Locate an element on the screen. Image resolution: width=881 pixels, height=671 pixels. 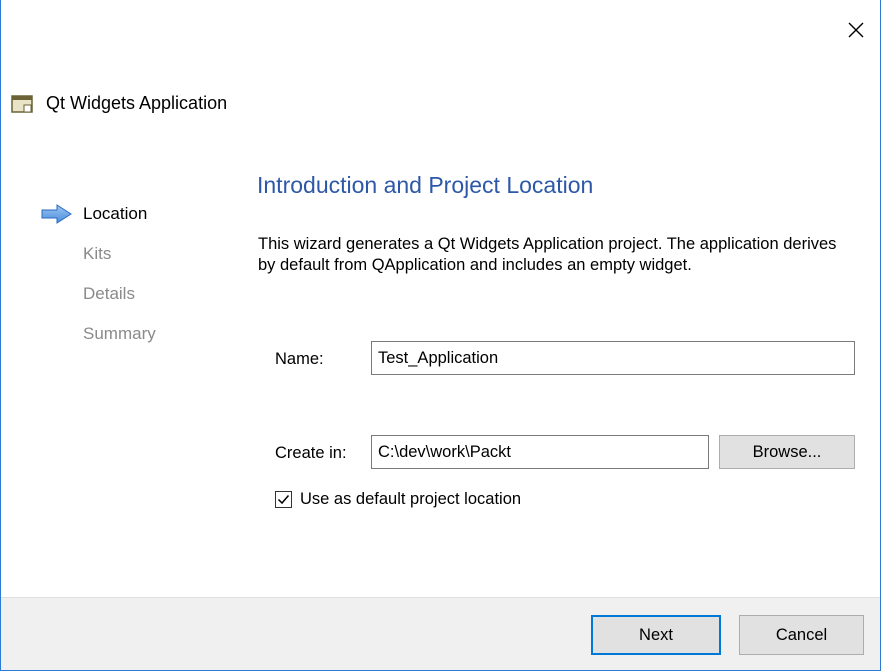
wizard-footer: Next Cancel is located at coordinates (440, 633).